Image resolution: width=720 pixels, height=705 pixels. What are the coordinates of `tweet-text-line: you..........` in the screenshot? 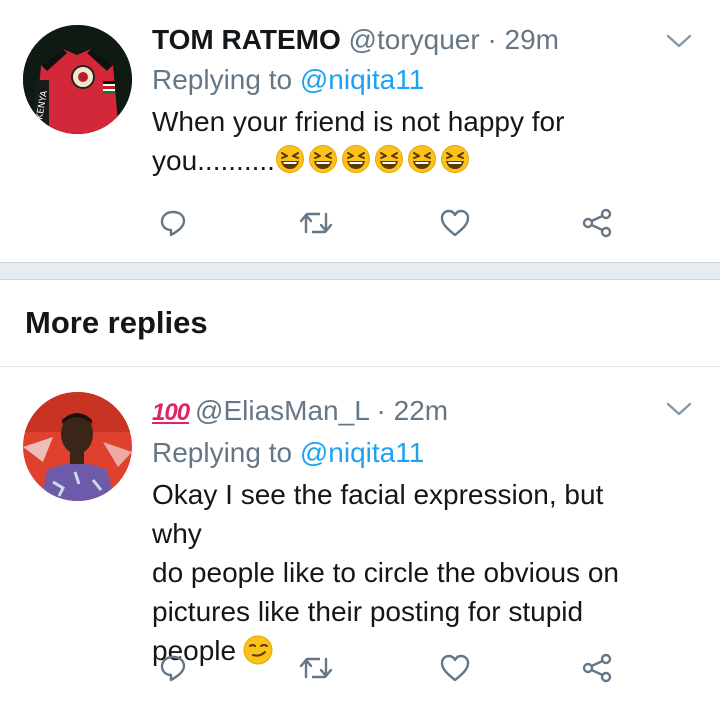 It's located at (406, 160).